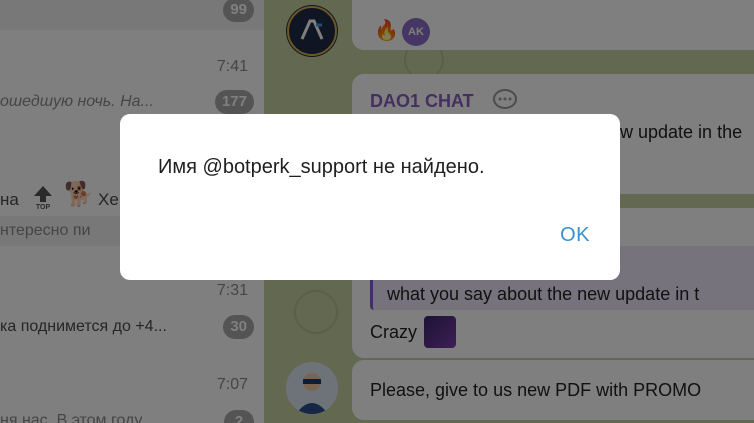  Describe the element at coordinates (321, 167) in the screenshot. I see `dialog-message: Имя @botperk_support не найдено.` at that location.